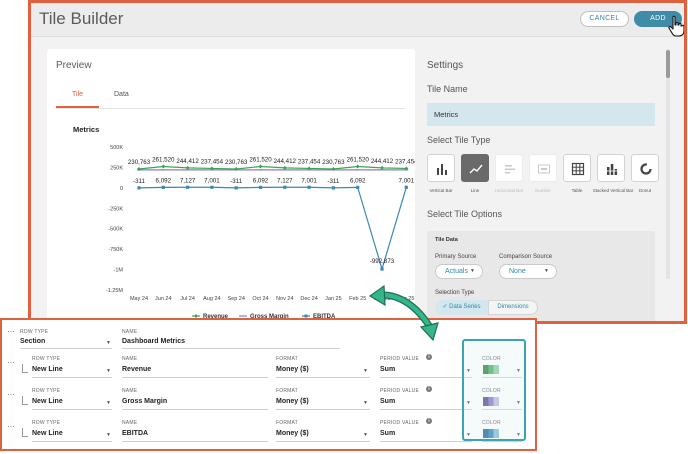  I want to click on x-tick-label: Jan 25, so click(333, 299).